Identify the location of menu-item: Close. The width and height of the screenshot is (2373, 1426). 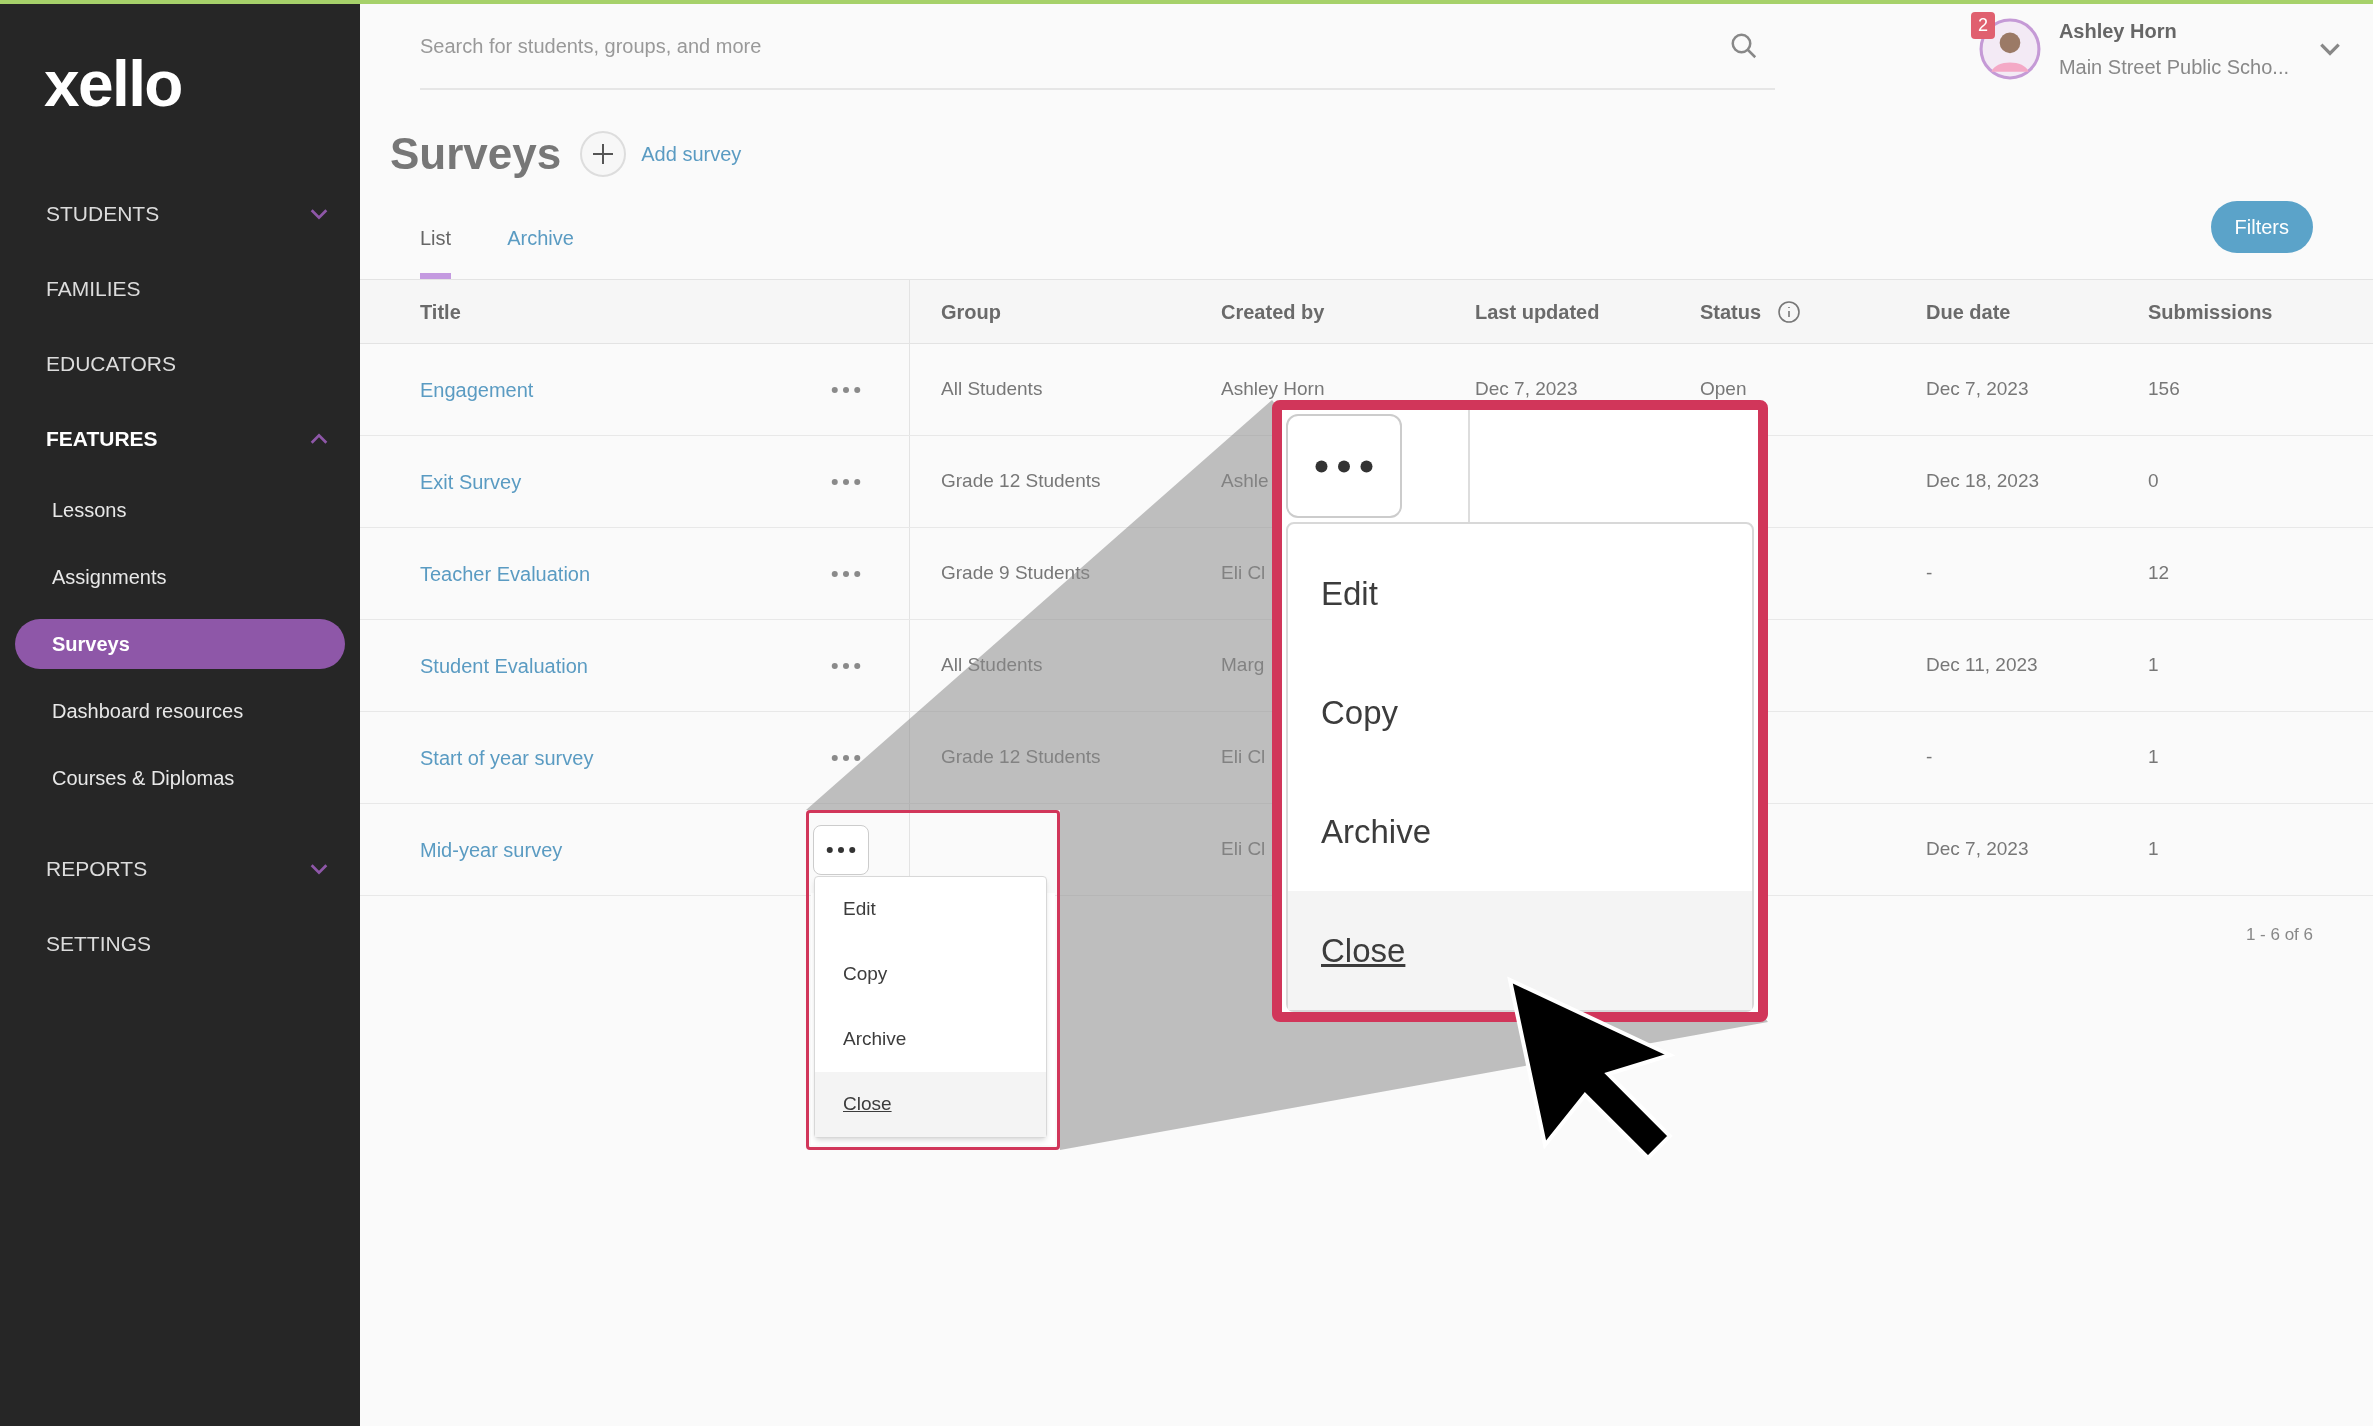
(1520, 950).